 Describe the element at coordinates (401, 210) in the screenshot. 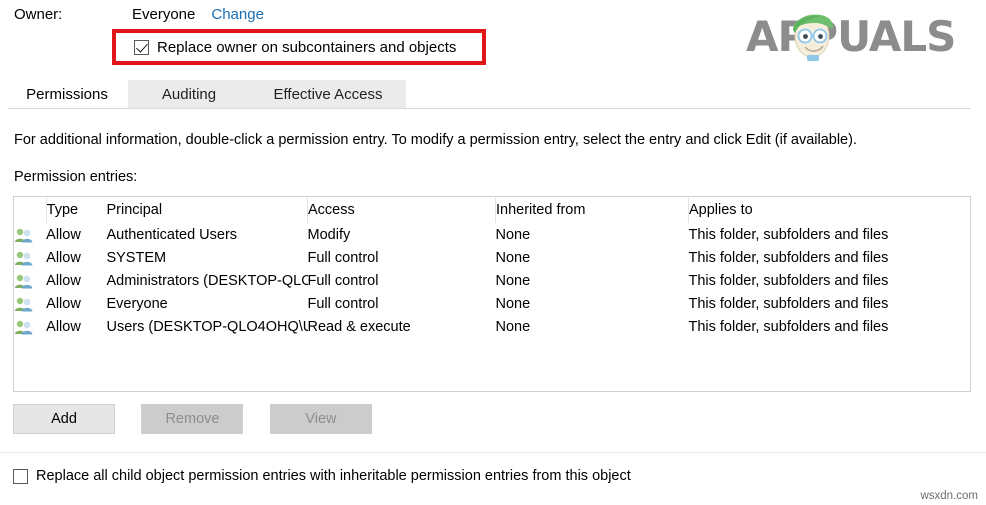

I see `header-access: Access` at that location.